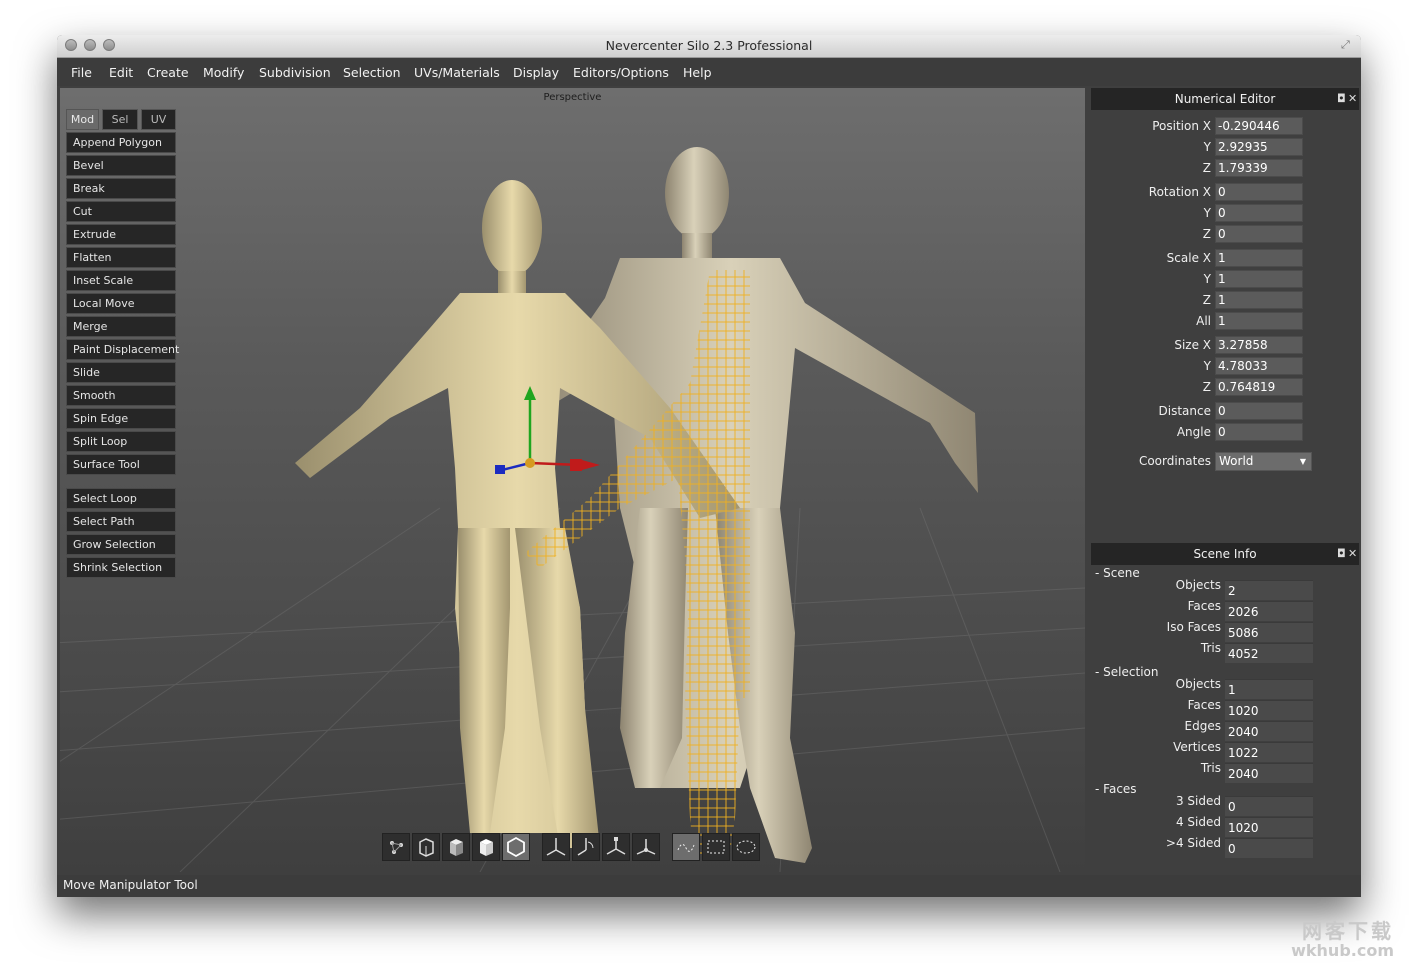 The image size is (1418, 976). Describe the element at coordinates (1192, 345) in the screenshot. I see `size-x-label: Size X` at that location.